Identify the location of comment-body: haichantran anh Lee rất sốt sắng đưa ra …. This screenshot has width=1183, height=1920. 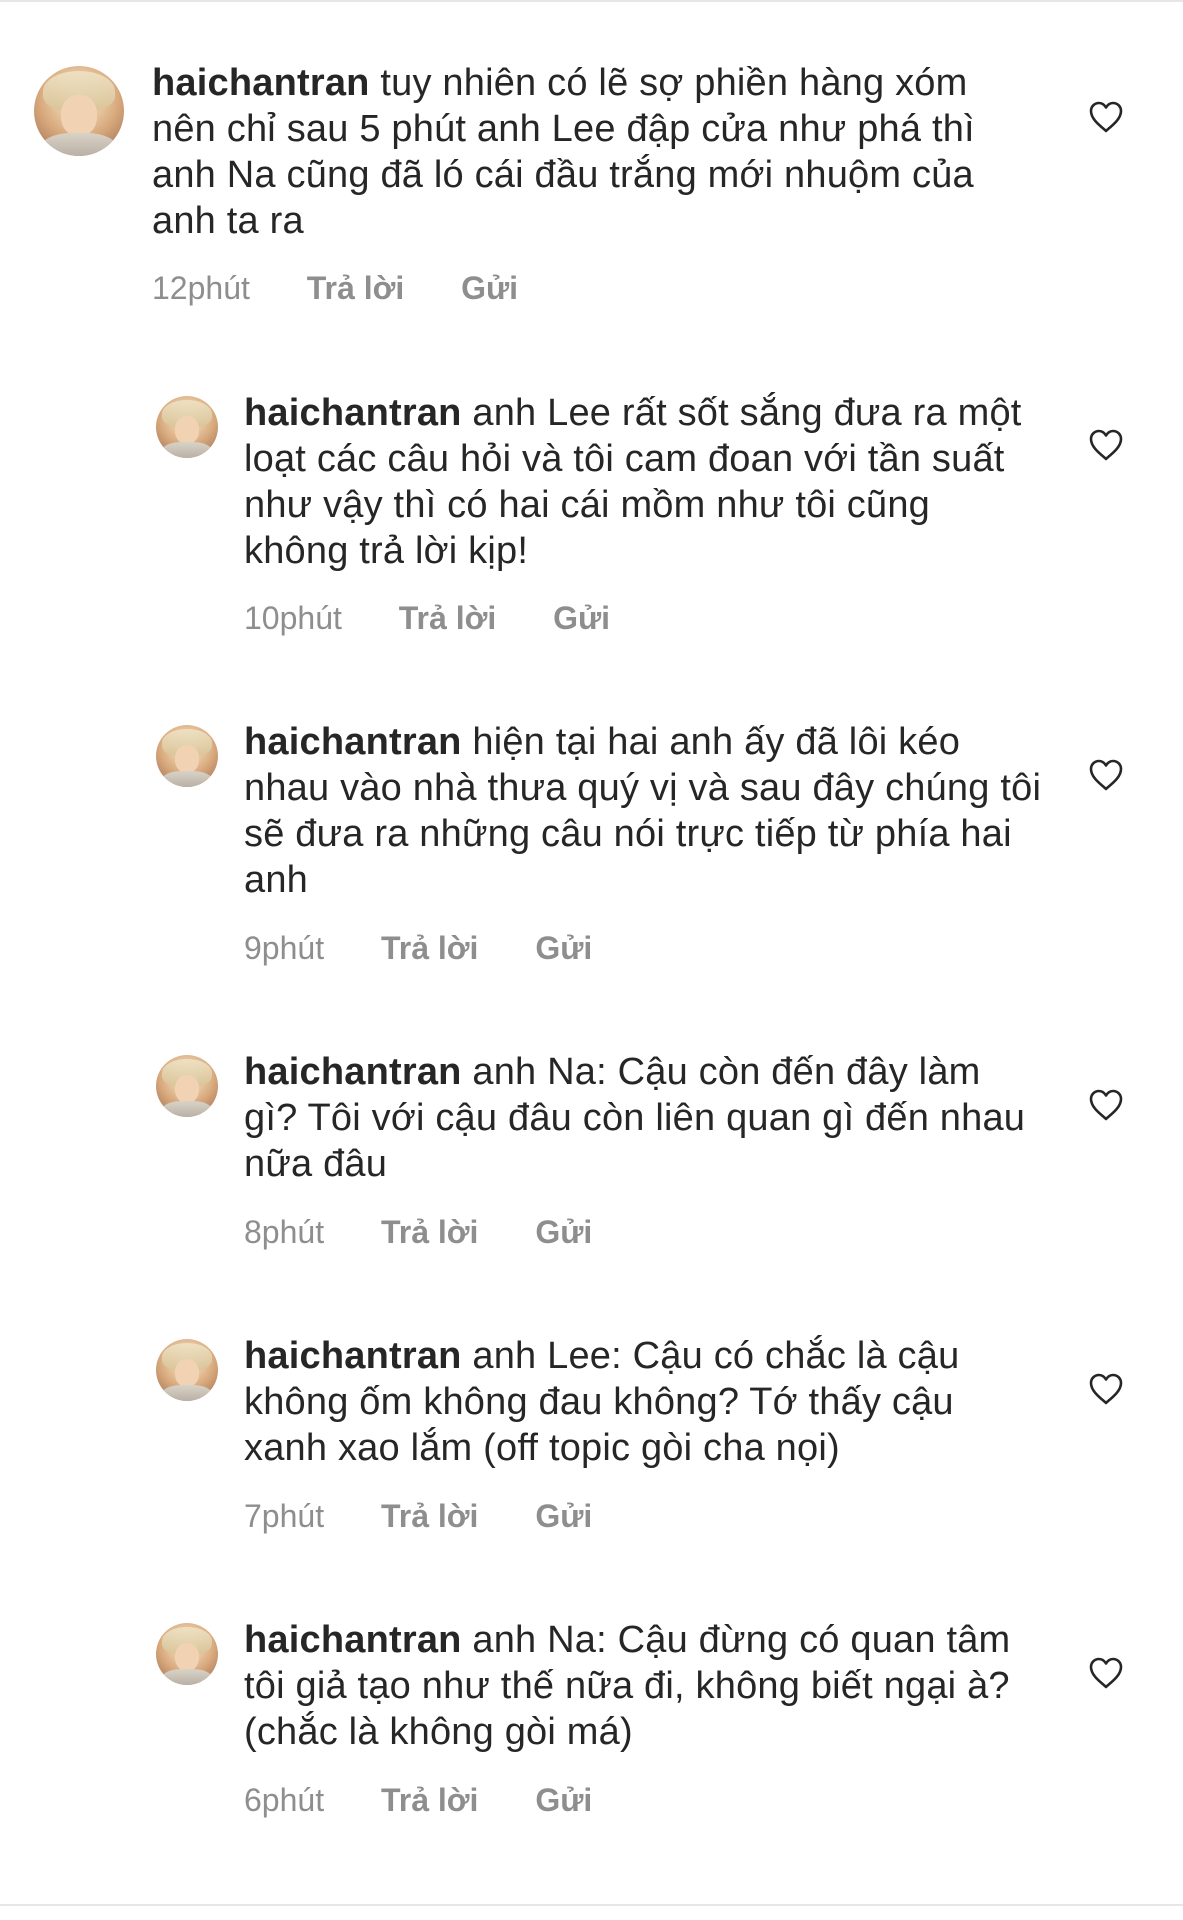
(644, 482).